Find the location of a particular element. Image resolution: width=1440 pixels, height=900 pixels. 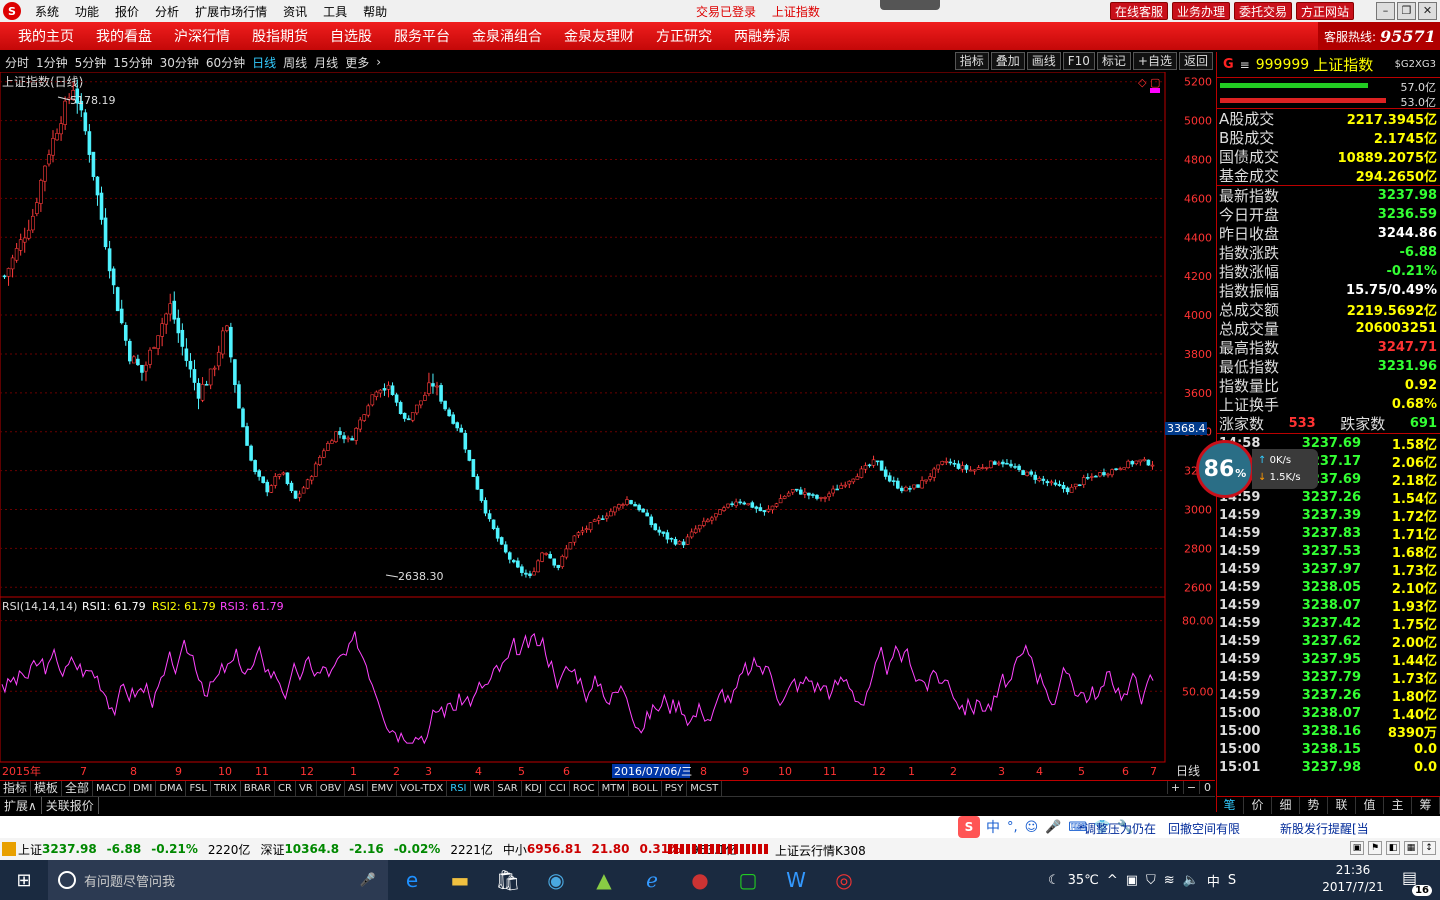

news-item-1: *调整压力仍在 is located at coordinates (1117, 828).